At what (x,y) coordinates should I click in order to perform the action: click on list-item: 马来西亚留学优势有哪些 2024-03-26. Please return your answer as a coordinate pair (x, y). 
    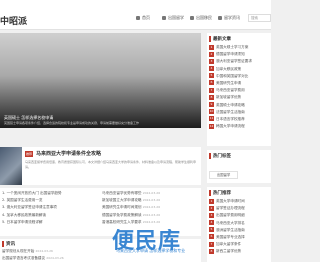
    Looking at the image, I should click on (151, 193).